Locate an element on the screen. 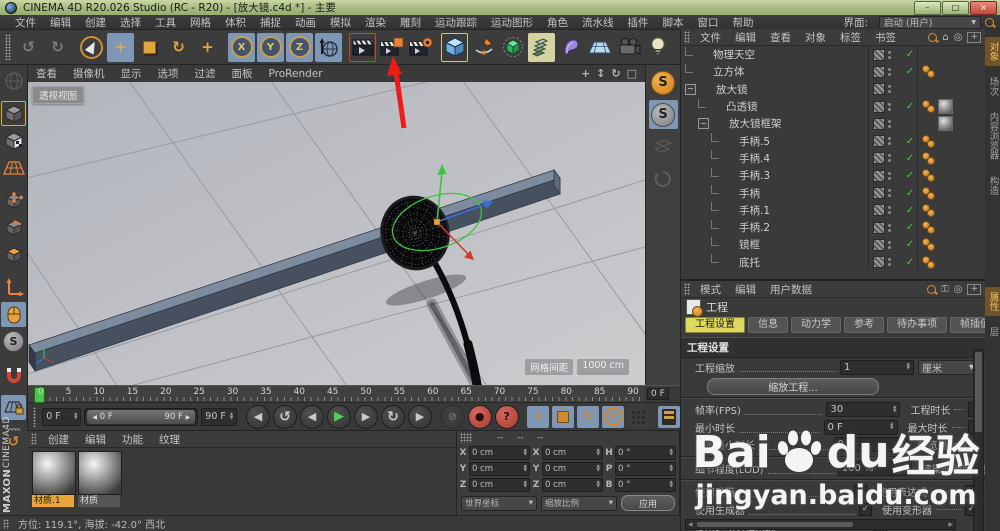 This screenshot has height=531, width=1000. menu-item: 窗口 is located at coordinates (708, 23).